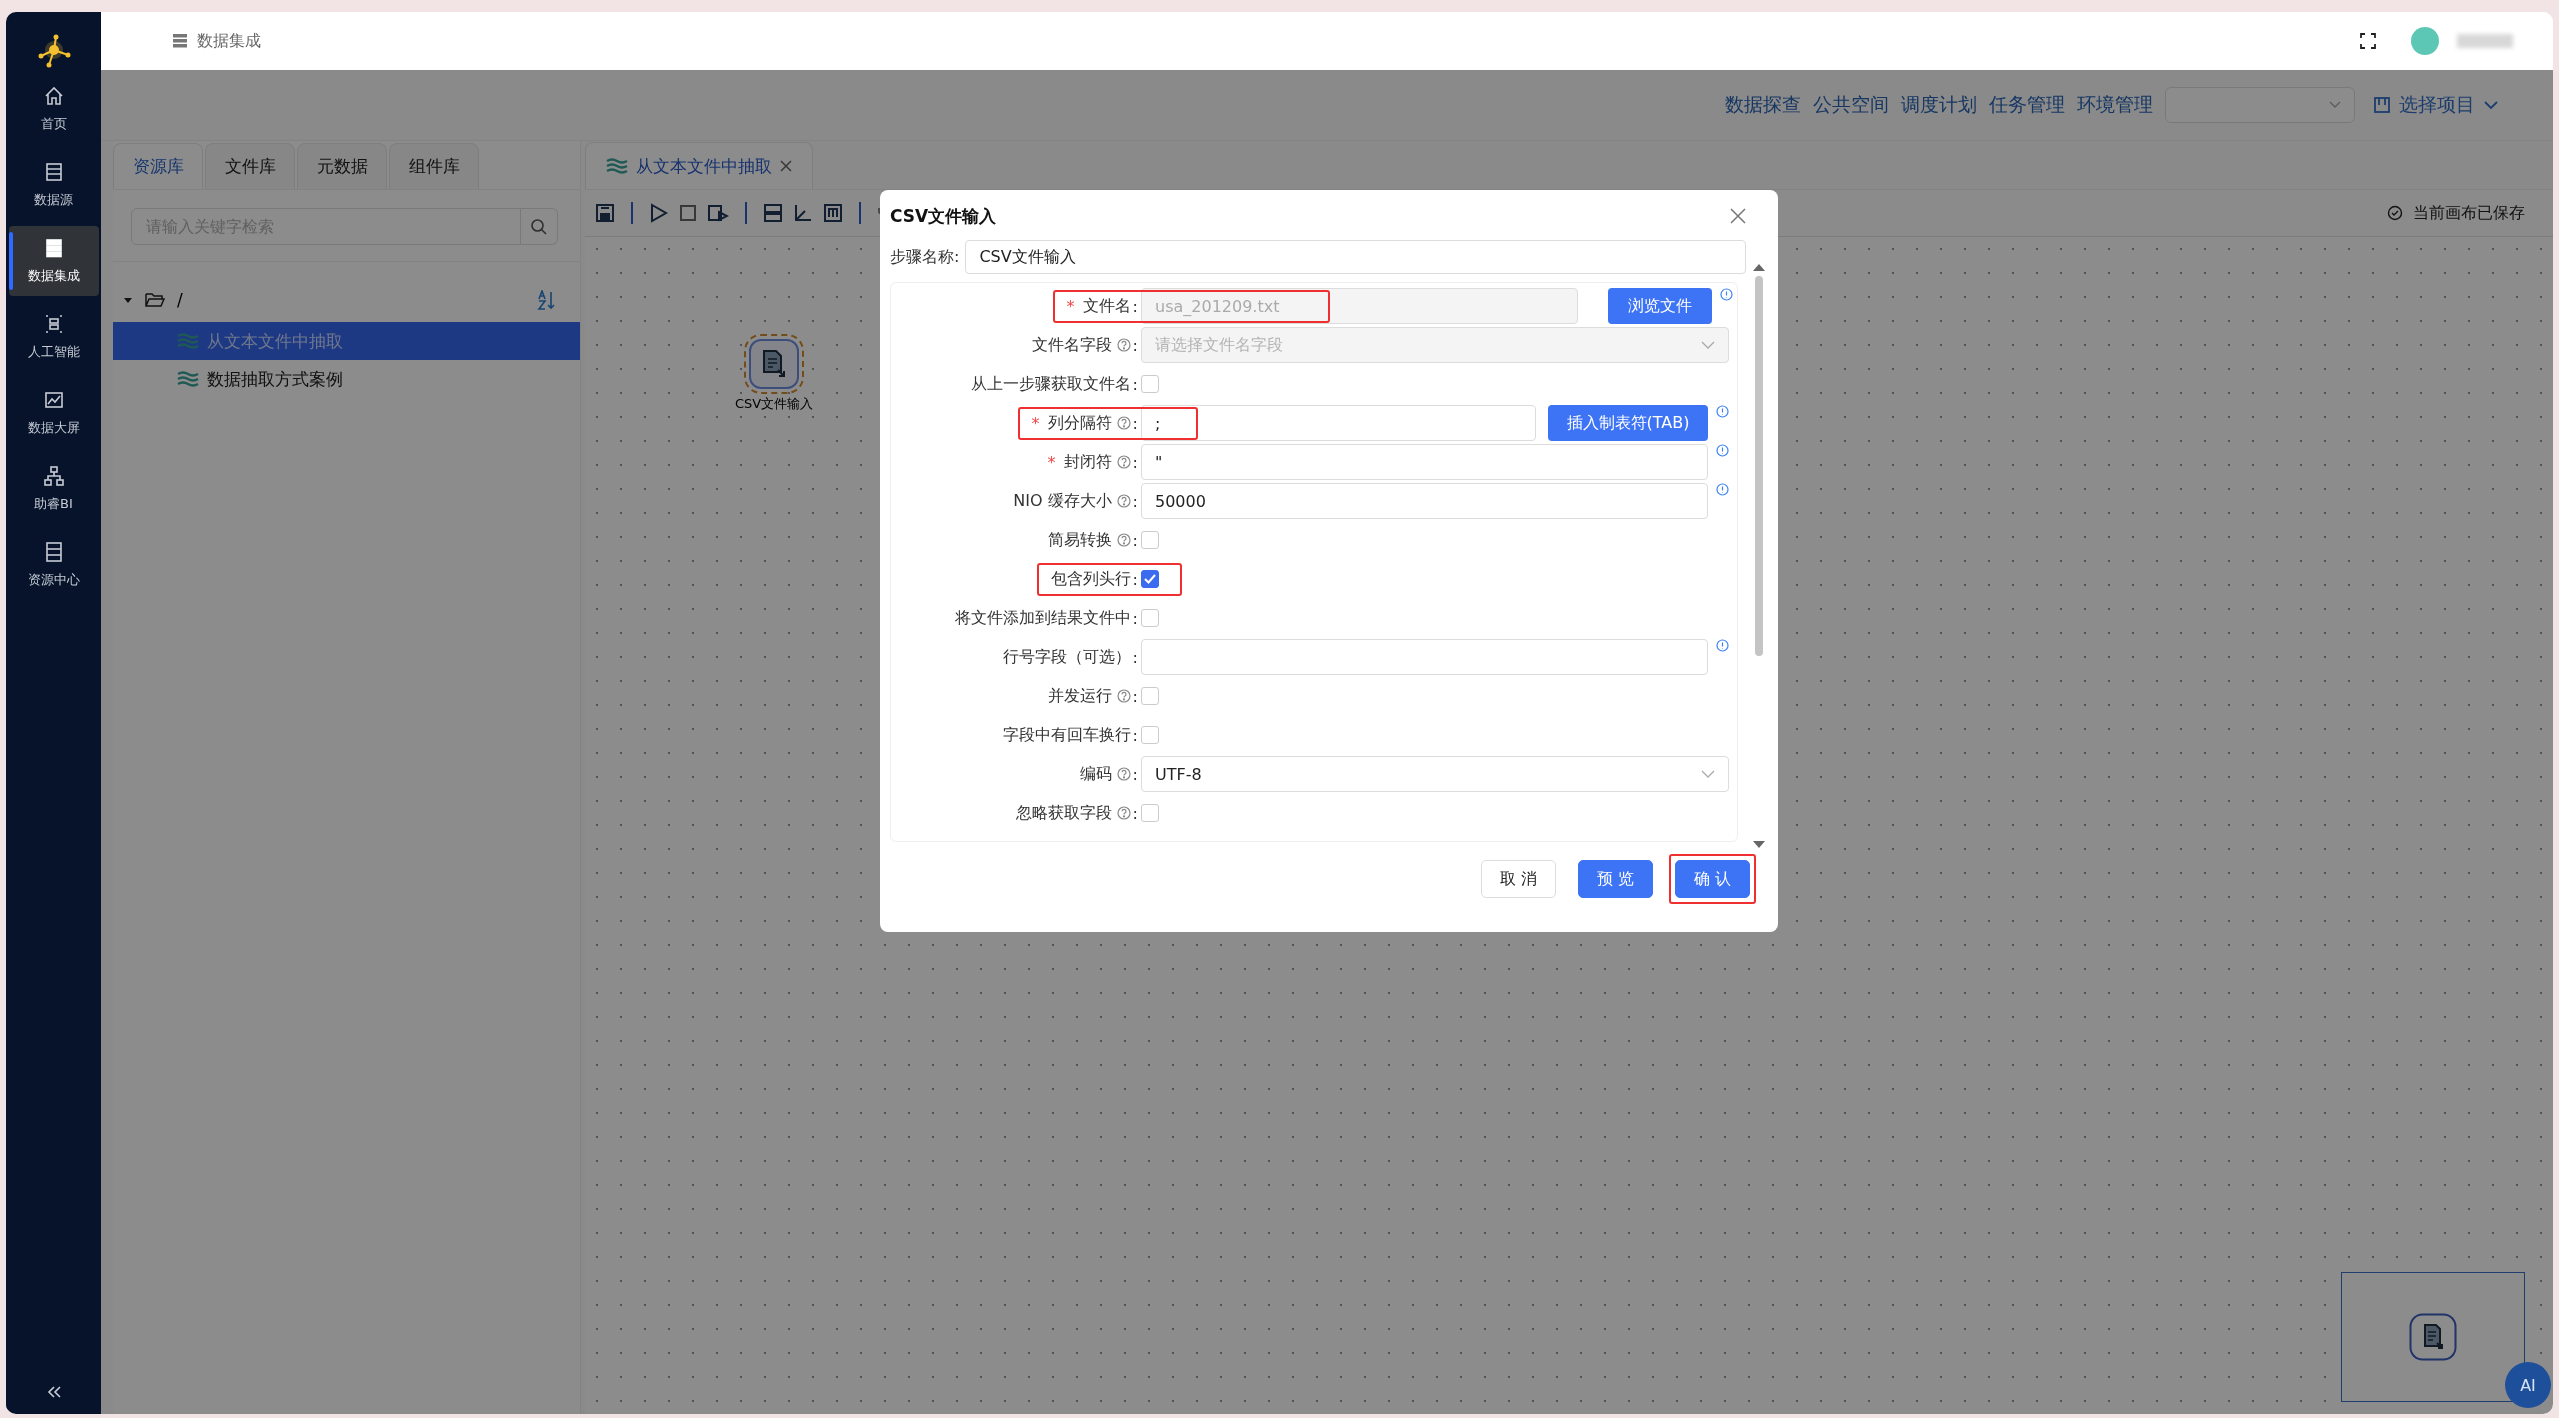  What do you see at coordinates (2485, 41) in the screenshot?
I see `redacted-username` at bounding box center [2485, 41].